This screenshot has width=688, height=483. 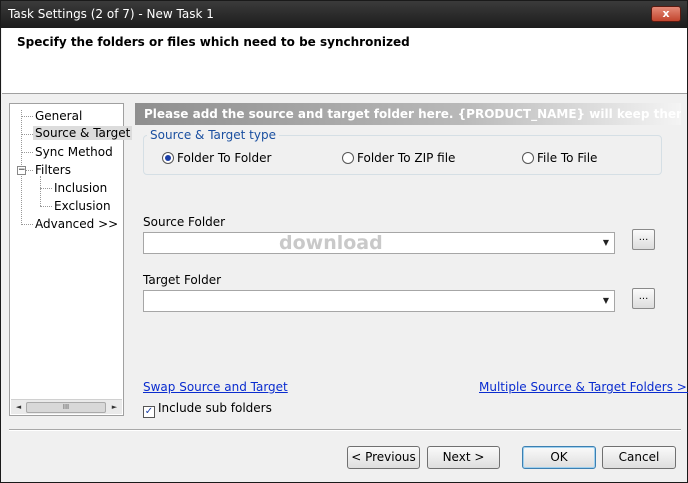 I want to click on scroll-thumb: III, so click(x=66, y=407).